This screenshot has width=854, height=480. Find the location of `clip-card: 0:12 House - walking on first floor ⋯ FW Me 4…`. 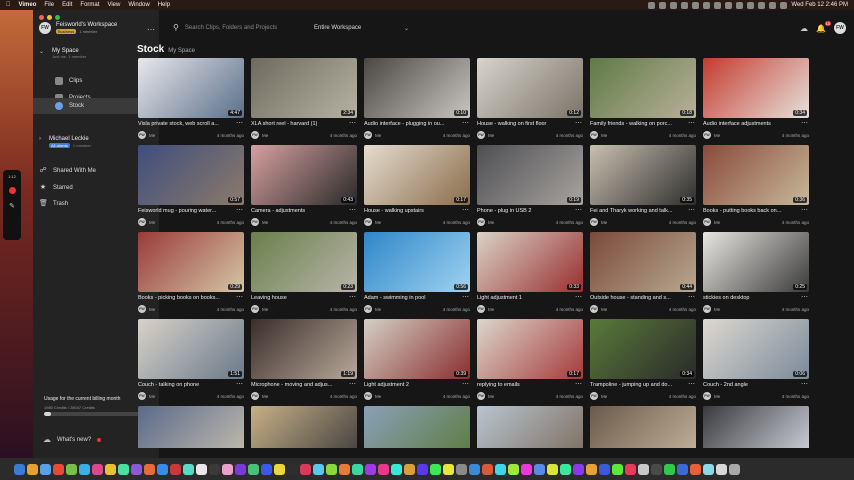

clip-card: 0:12 House - walking on first floor ⋯ FW Me 4… is located at coordinates (530, 101).